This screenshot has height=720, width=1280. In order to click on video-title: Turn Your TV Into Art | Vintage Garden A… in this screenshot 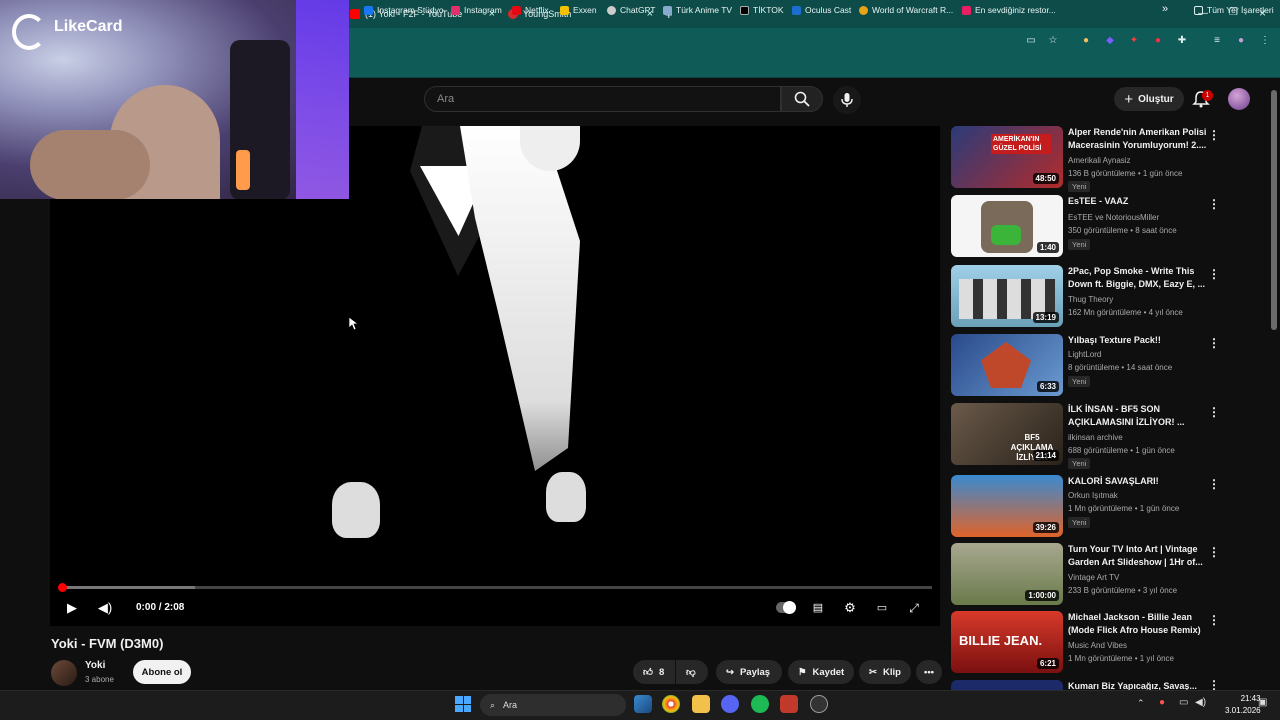, I will do `click(1138, 556)`.